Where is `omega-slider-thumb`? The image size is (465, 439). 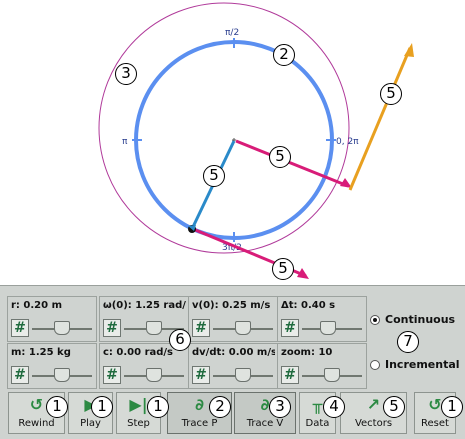
omega-slider-thumb is located at coordinates (154, 328).